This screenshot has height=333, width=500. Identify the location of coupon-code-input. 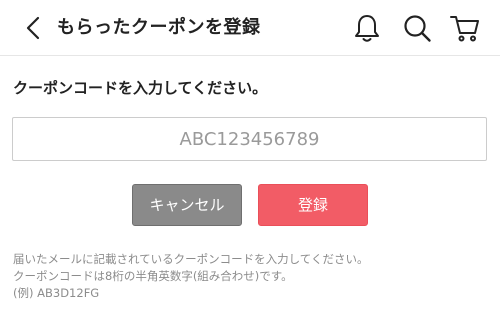
(249, 139).